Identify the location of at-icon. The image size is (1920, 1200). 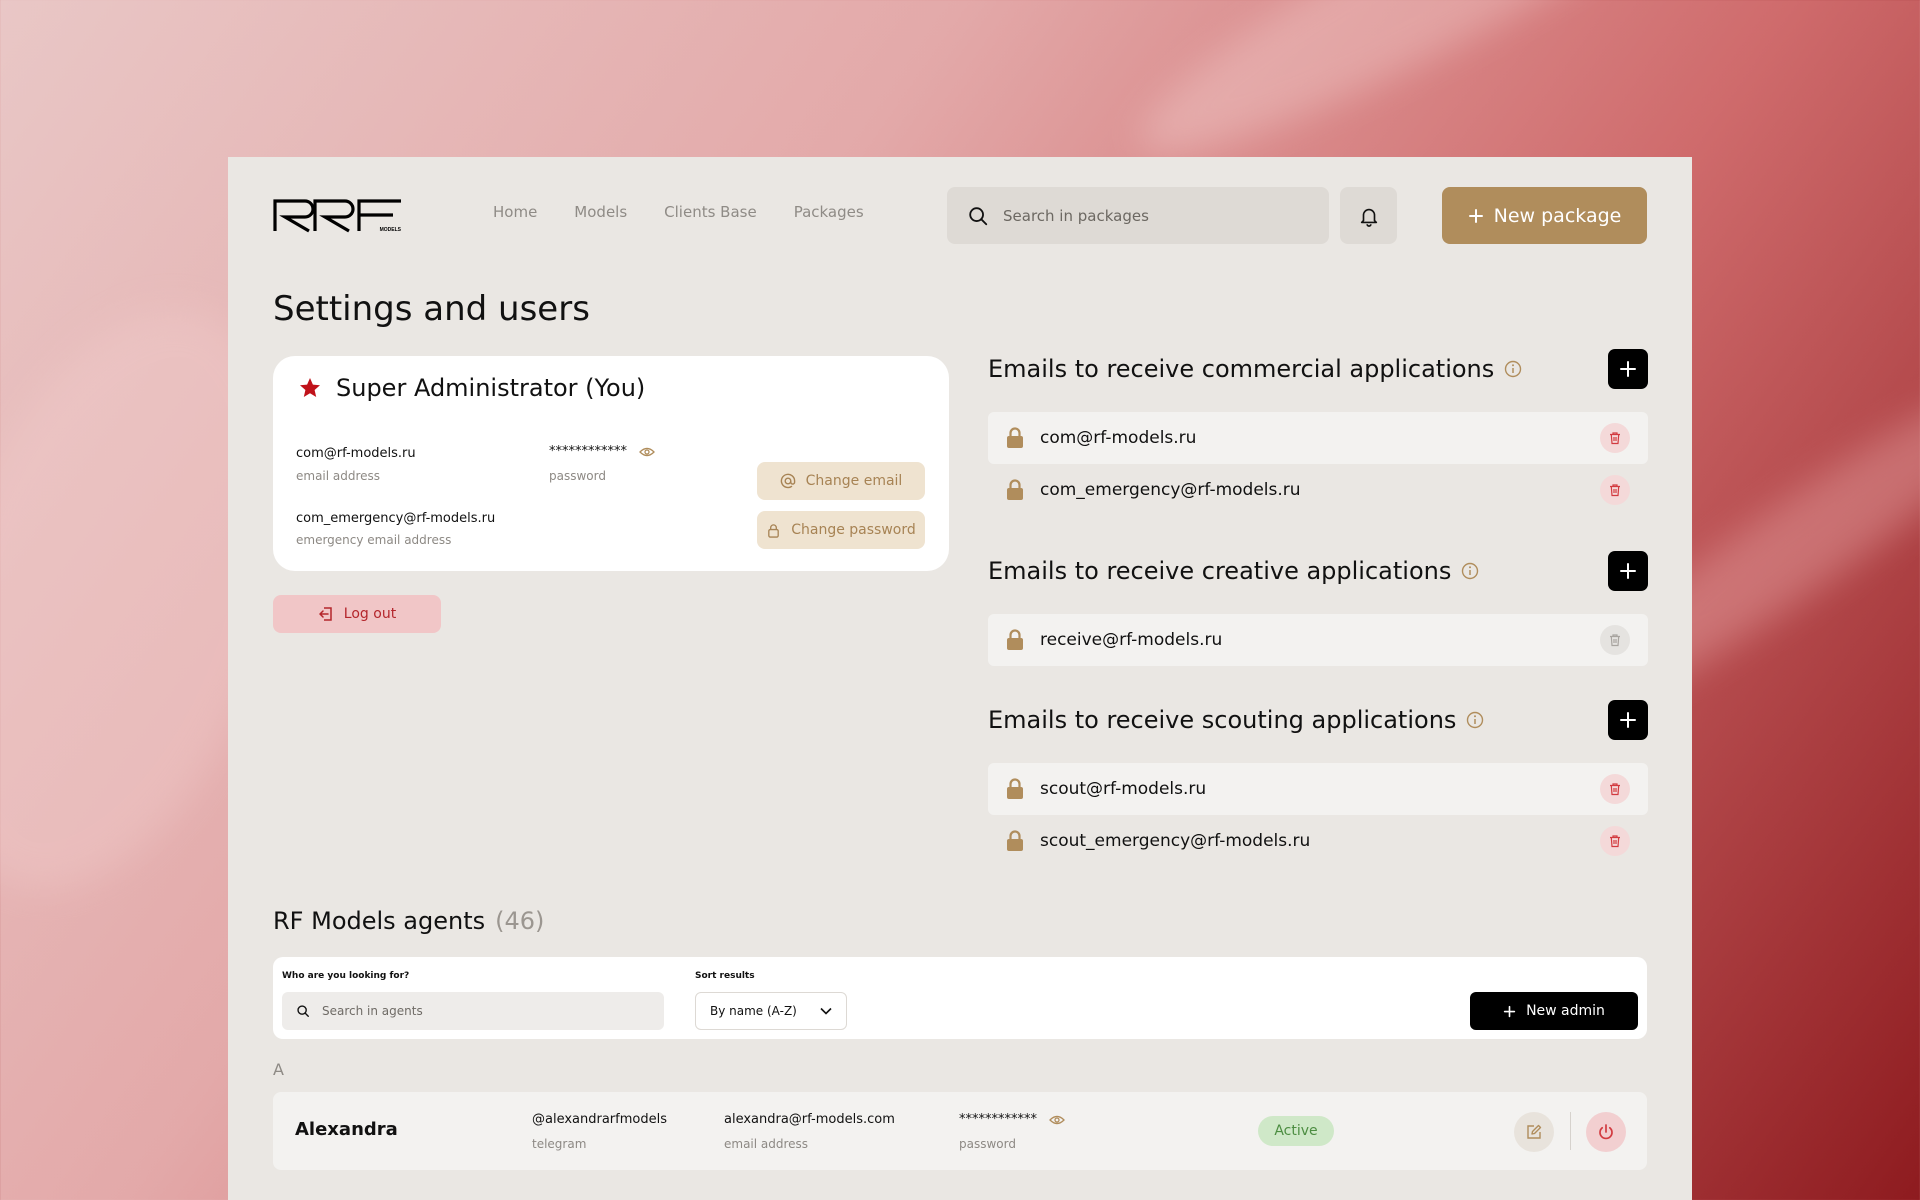
(787, 481).